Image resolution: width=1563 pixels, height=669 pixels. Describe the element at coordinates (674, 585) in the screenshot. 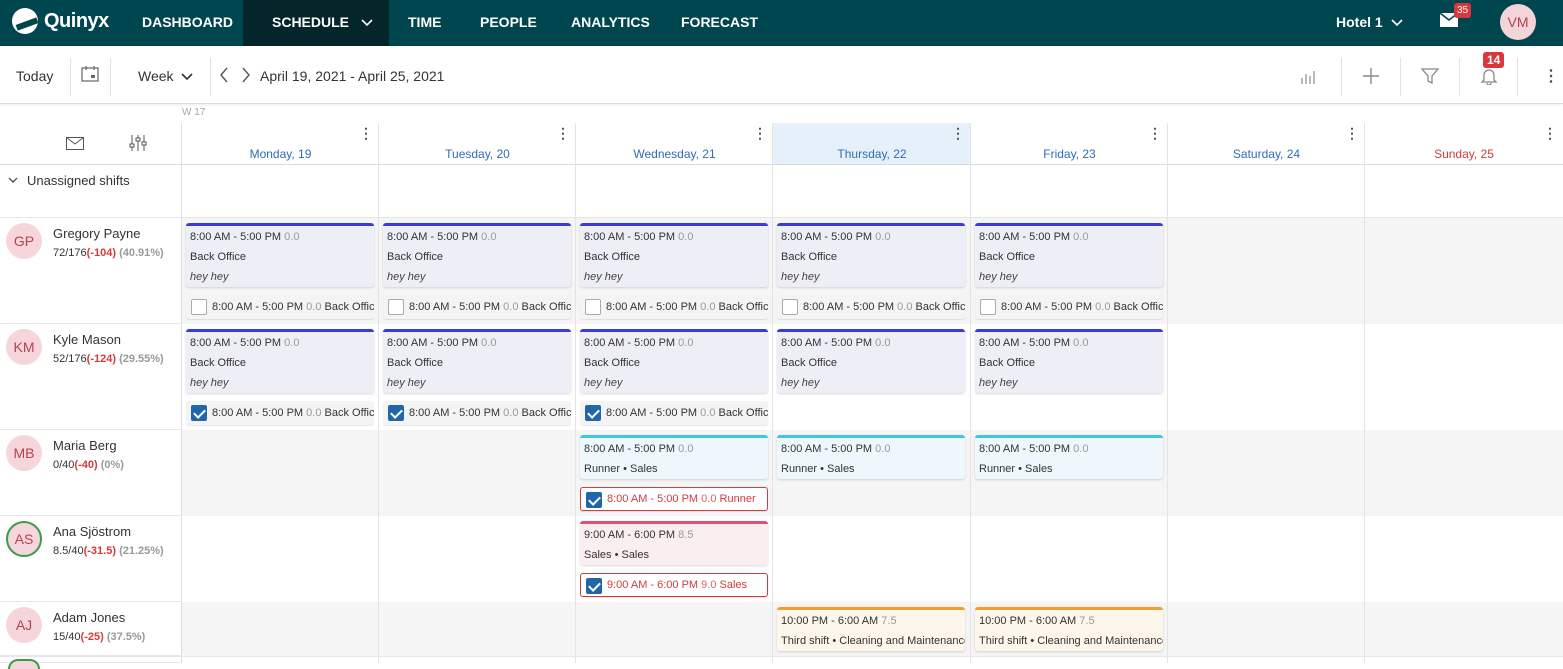

I see `task-item: 9:00 AM - 6:00 PM 9.0 Sales` at that location.